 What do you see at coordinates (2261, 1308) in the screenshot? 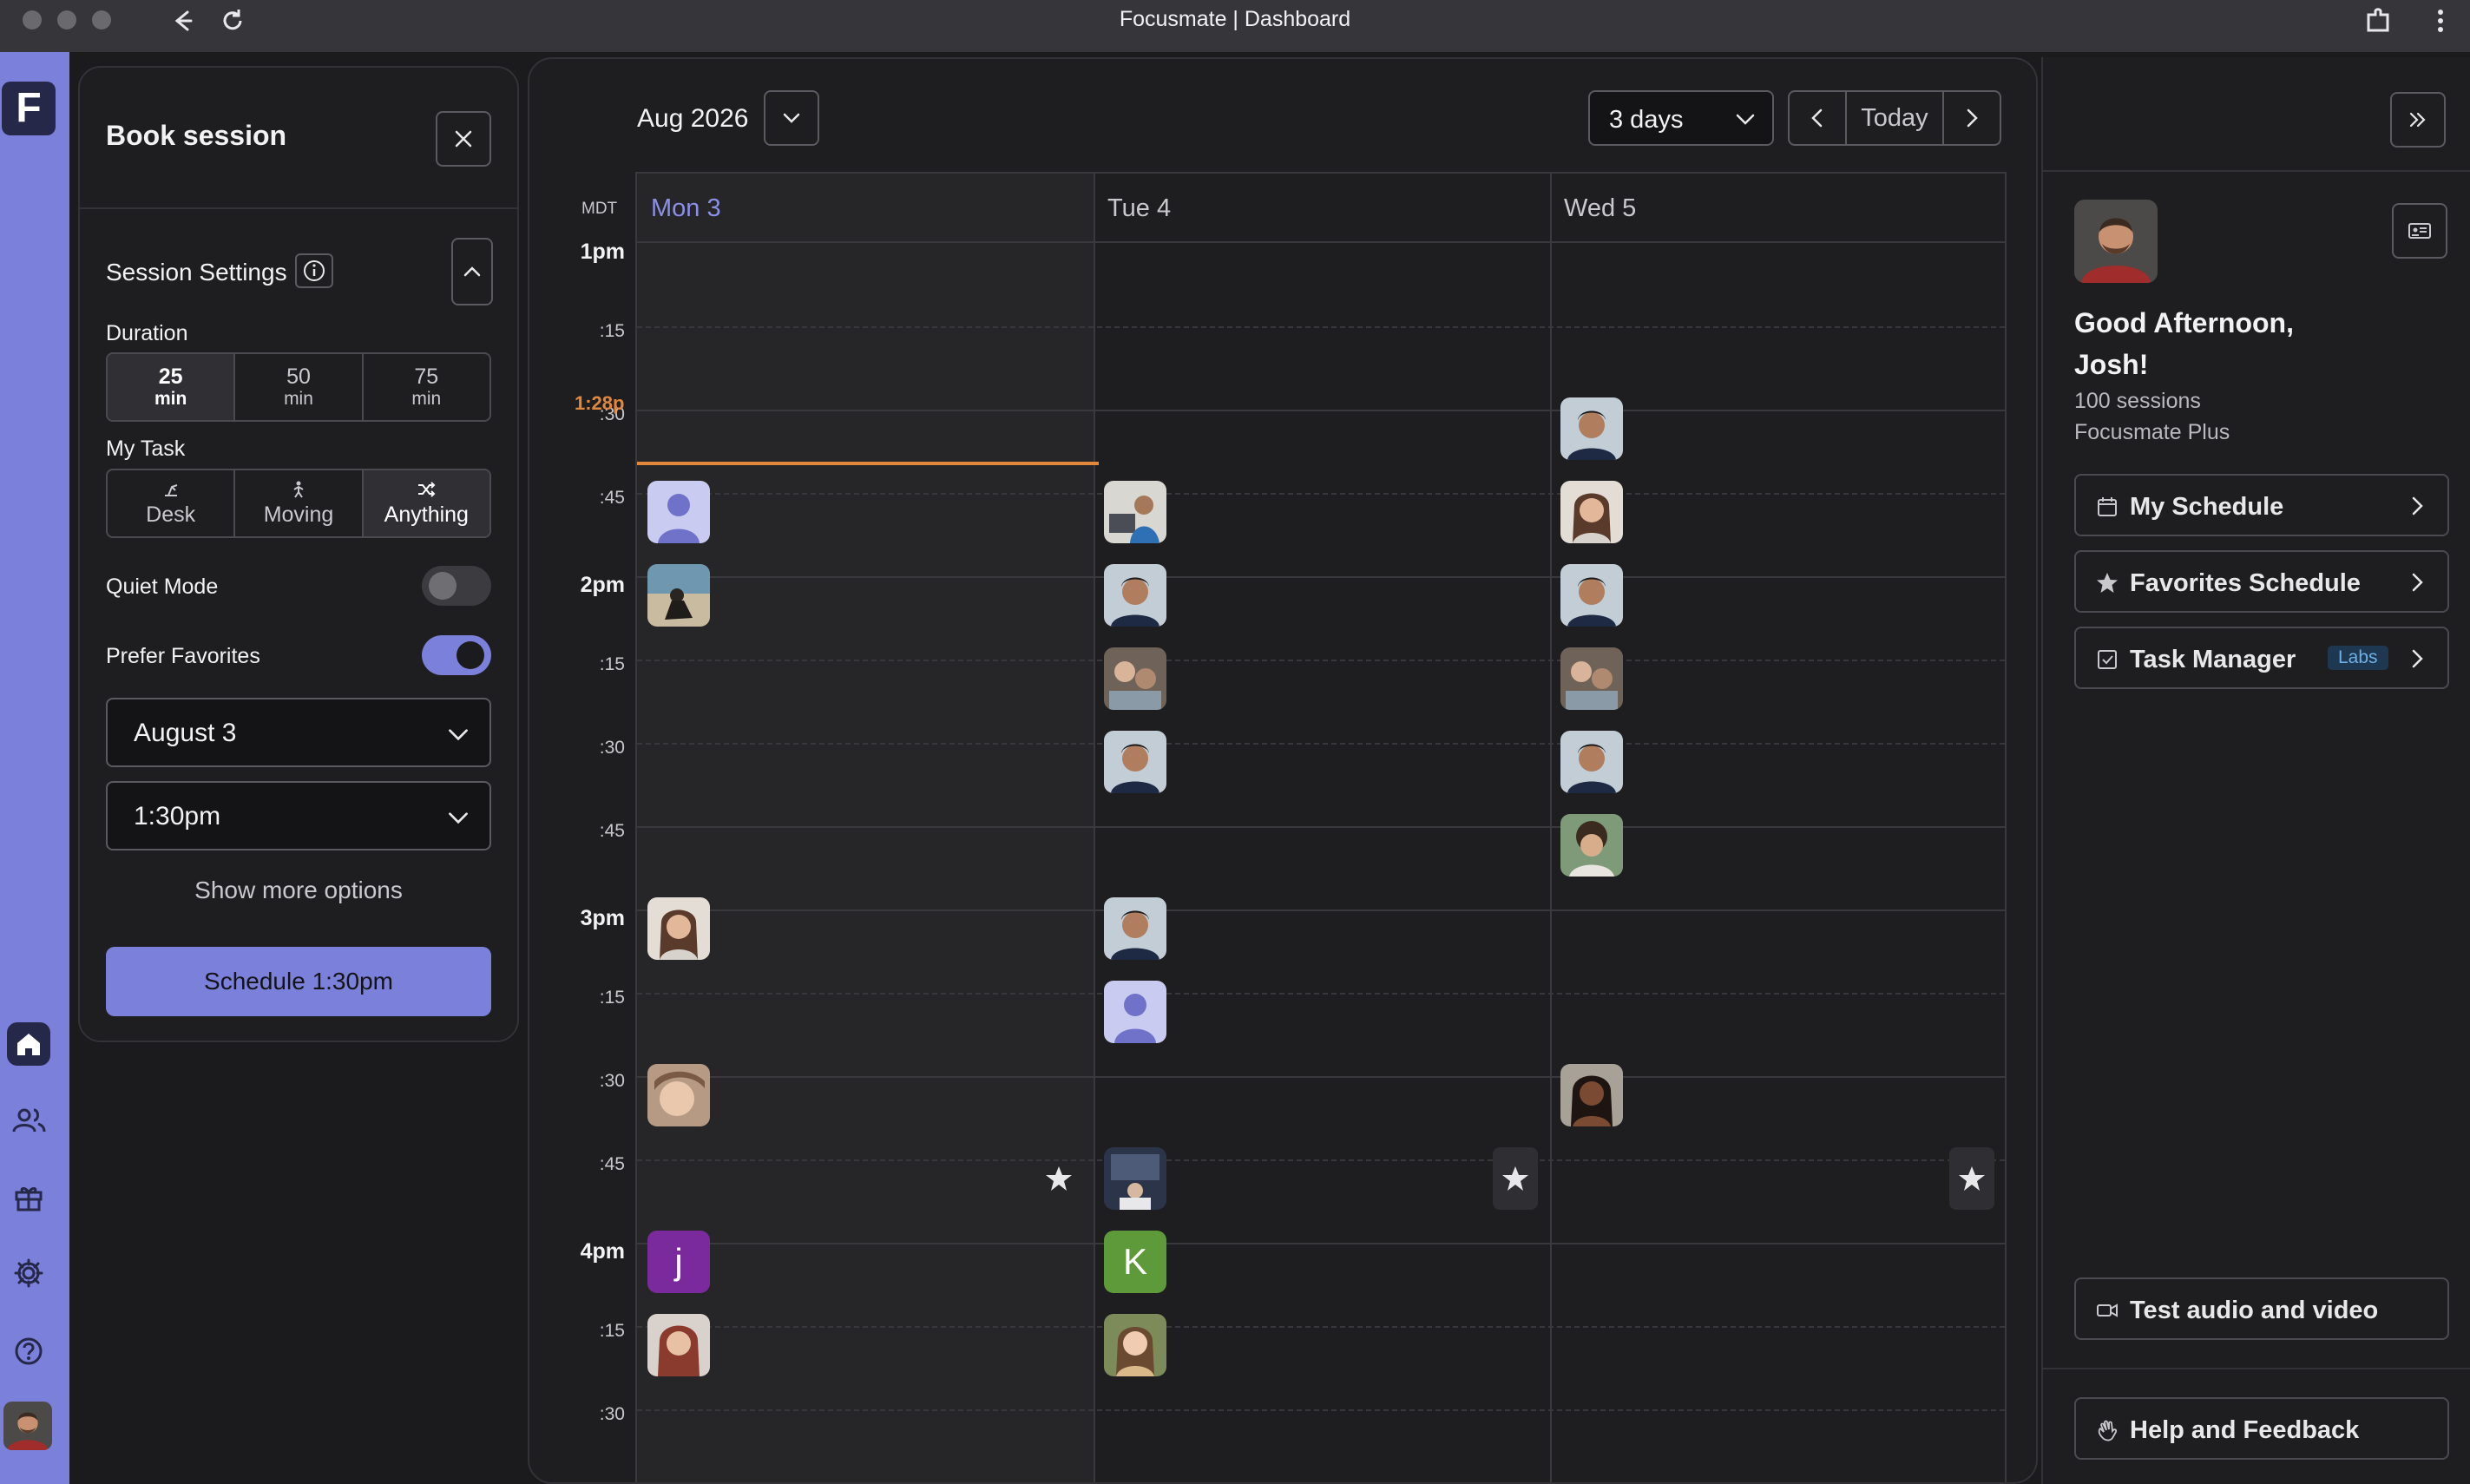
I see `test-audio-video-button: Test audio and video` at bounding box center [2261, 1308].